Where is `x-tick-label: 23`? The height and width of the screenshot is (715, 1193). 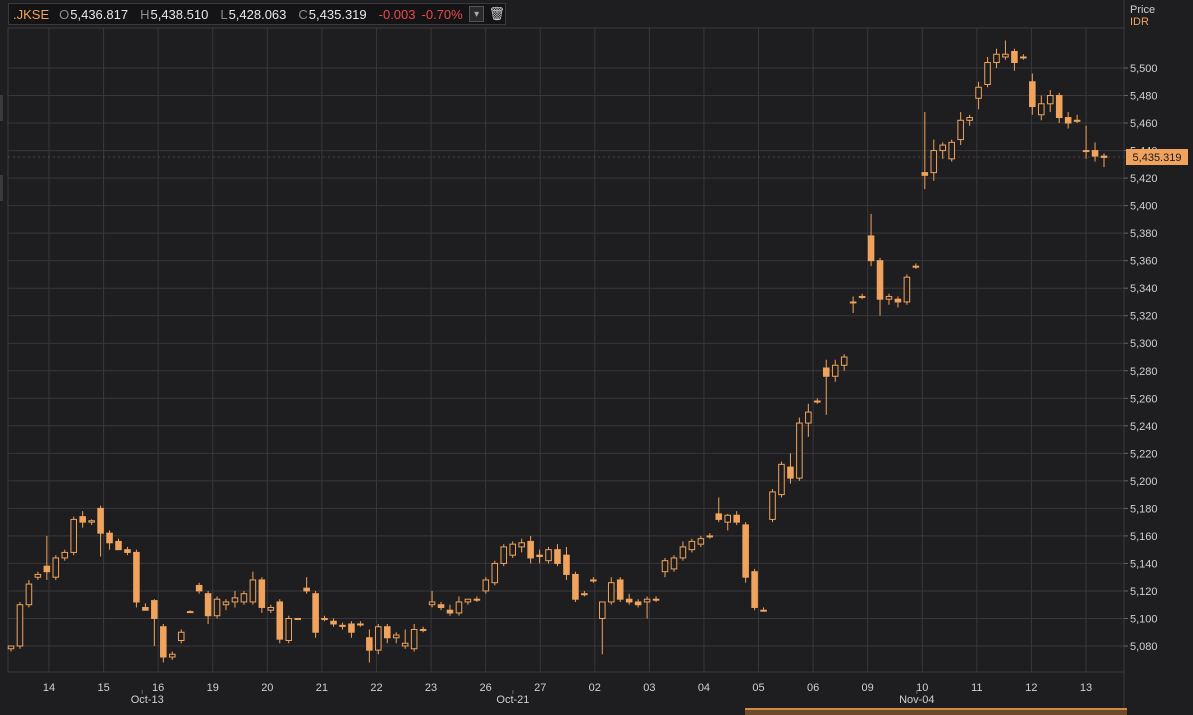 x-tick-label: 23 is located at coordinates (431, 688).